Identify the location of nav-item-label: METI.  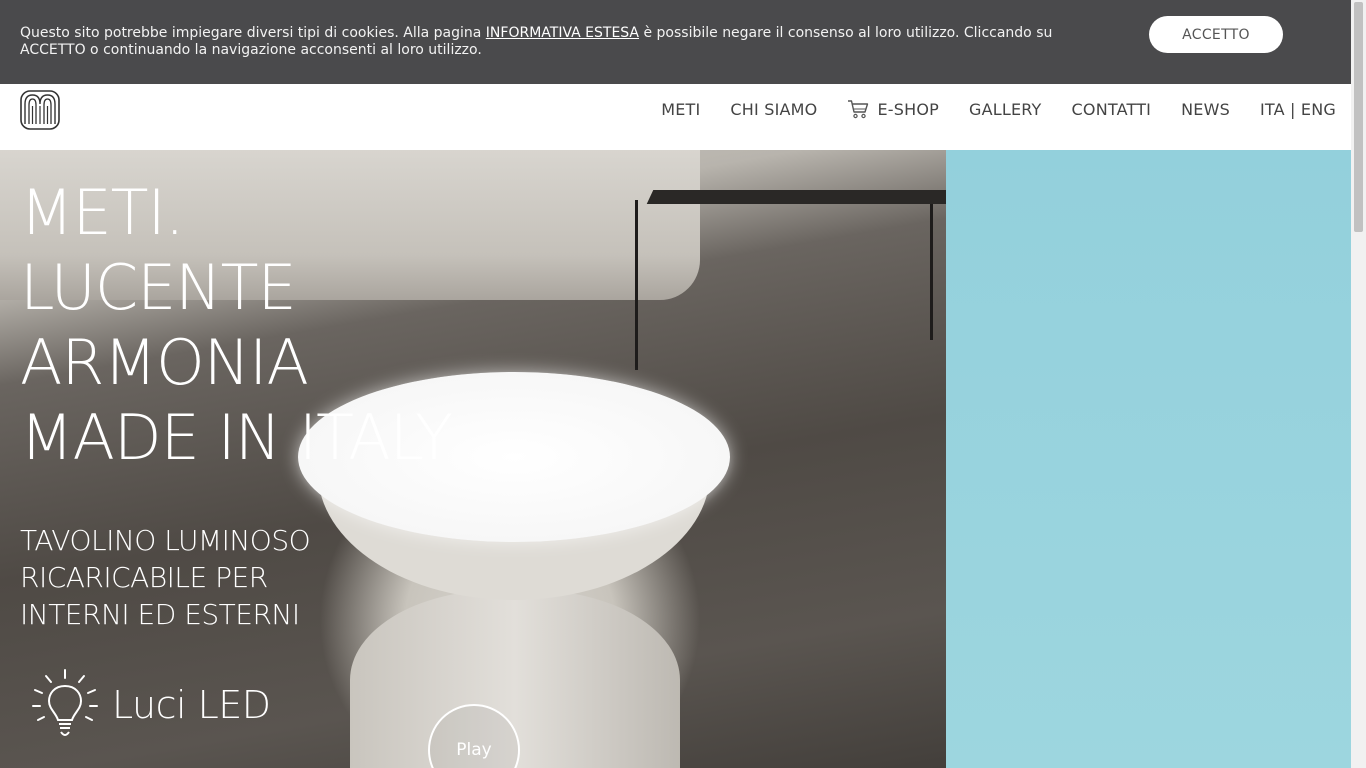
(681, 109).